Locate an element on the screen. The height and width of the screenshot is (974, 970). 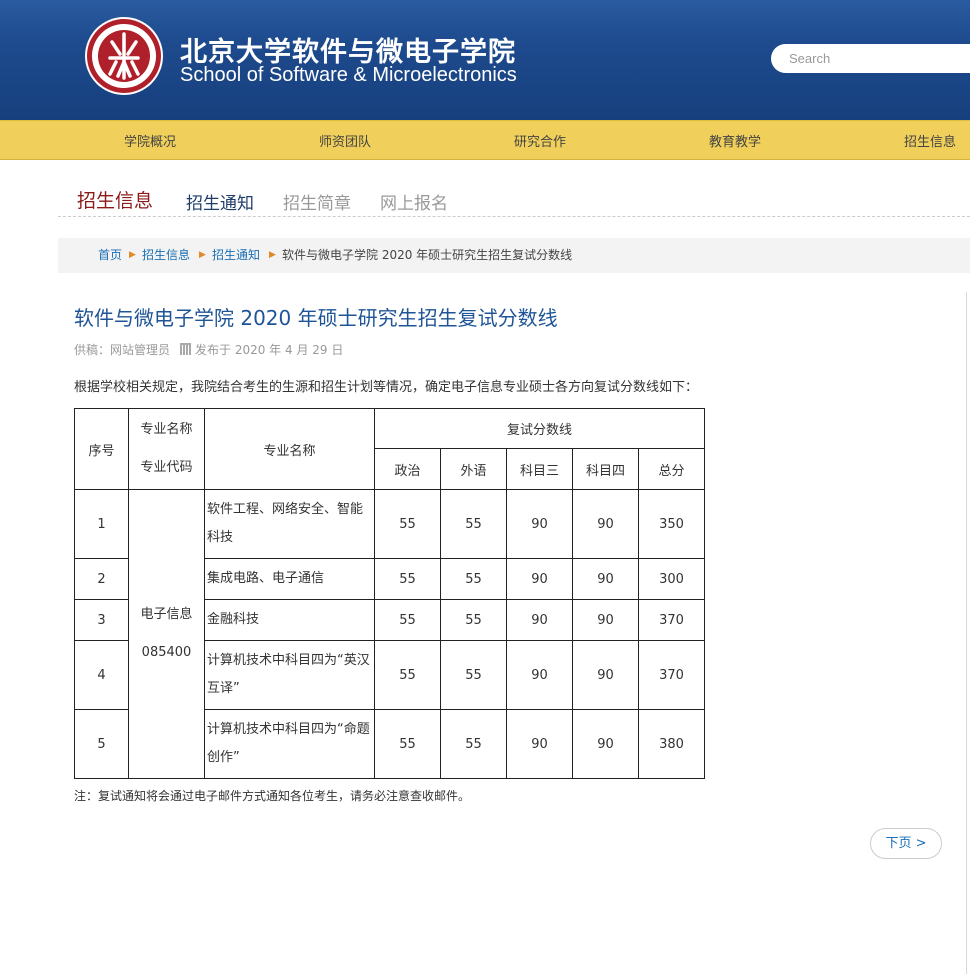
search-input is located at coordinates (870, 58).